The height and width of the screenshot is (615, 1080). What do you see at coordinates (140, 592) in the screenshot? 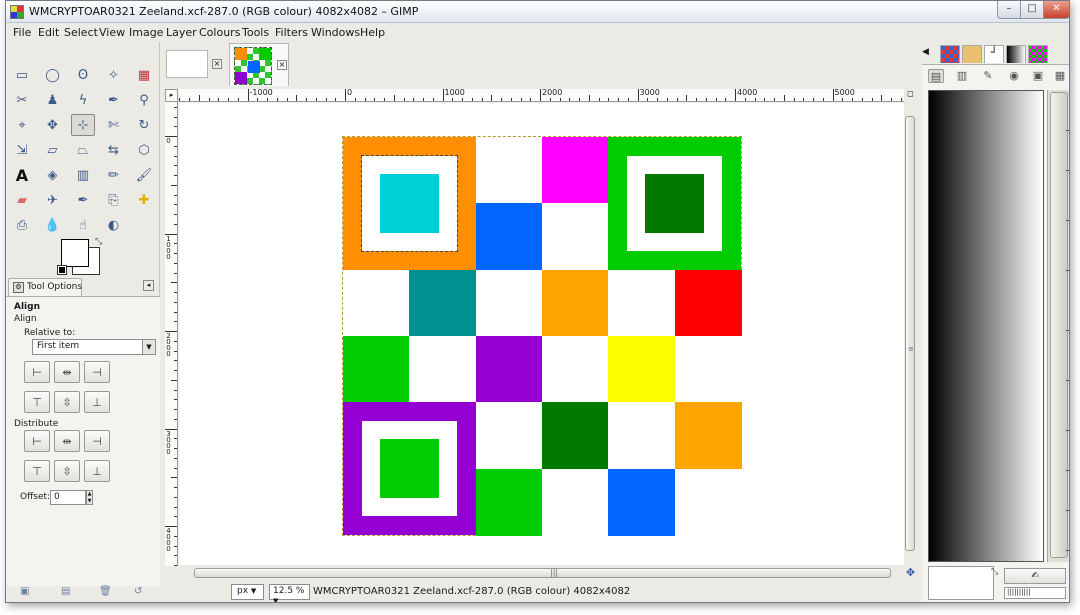
I see `reset-options-icon: ↺` at bounding box center [140, 592].